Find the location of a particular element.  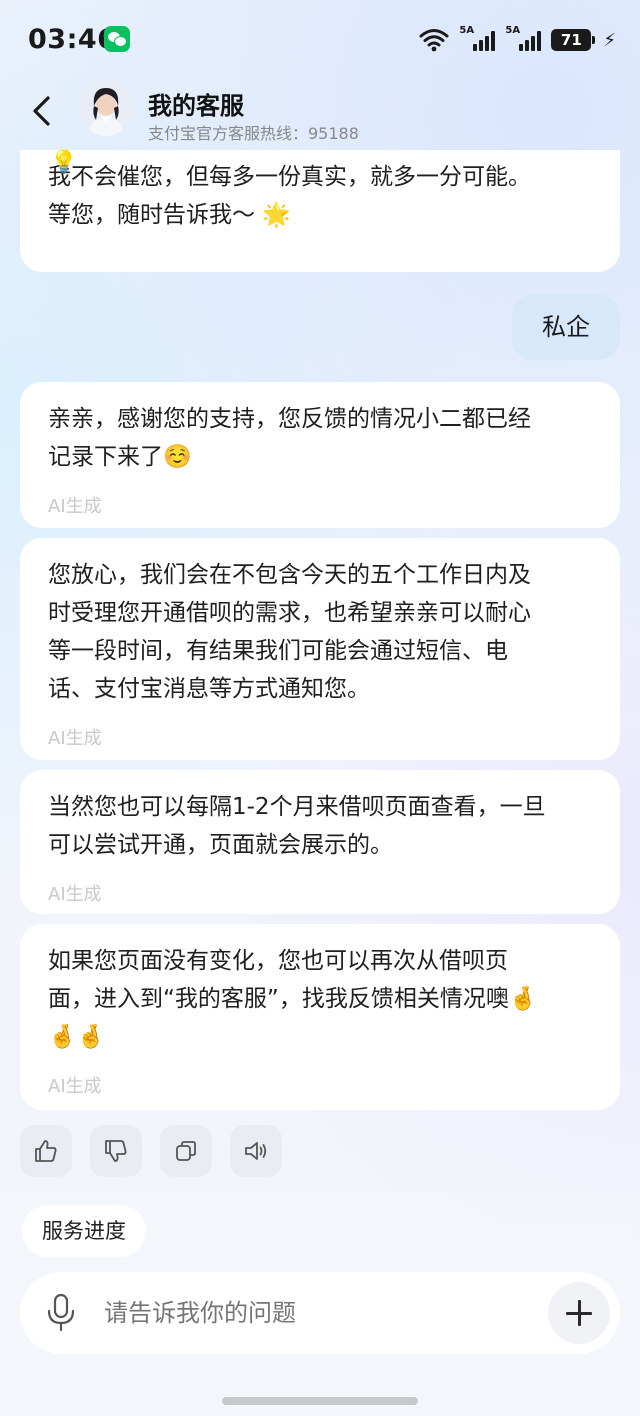

message-line: 如果您页面没有变化，您也可以再次从借呗页 is located at coordinates (278, 961).